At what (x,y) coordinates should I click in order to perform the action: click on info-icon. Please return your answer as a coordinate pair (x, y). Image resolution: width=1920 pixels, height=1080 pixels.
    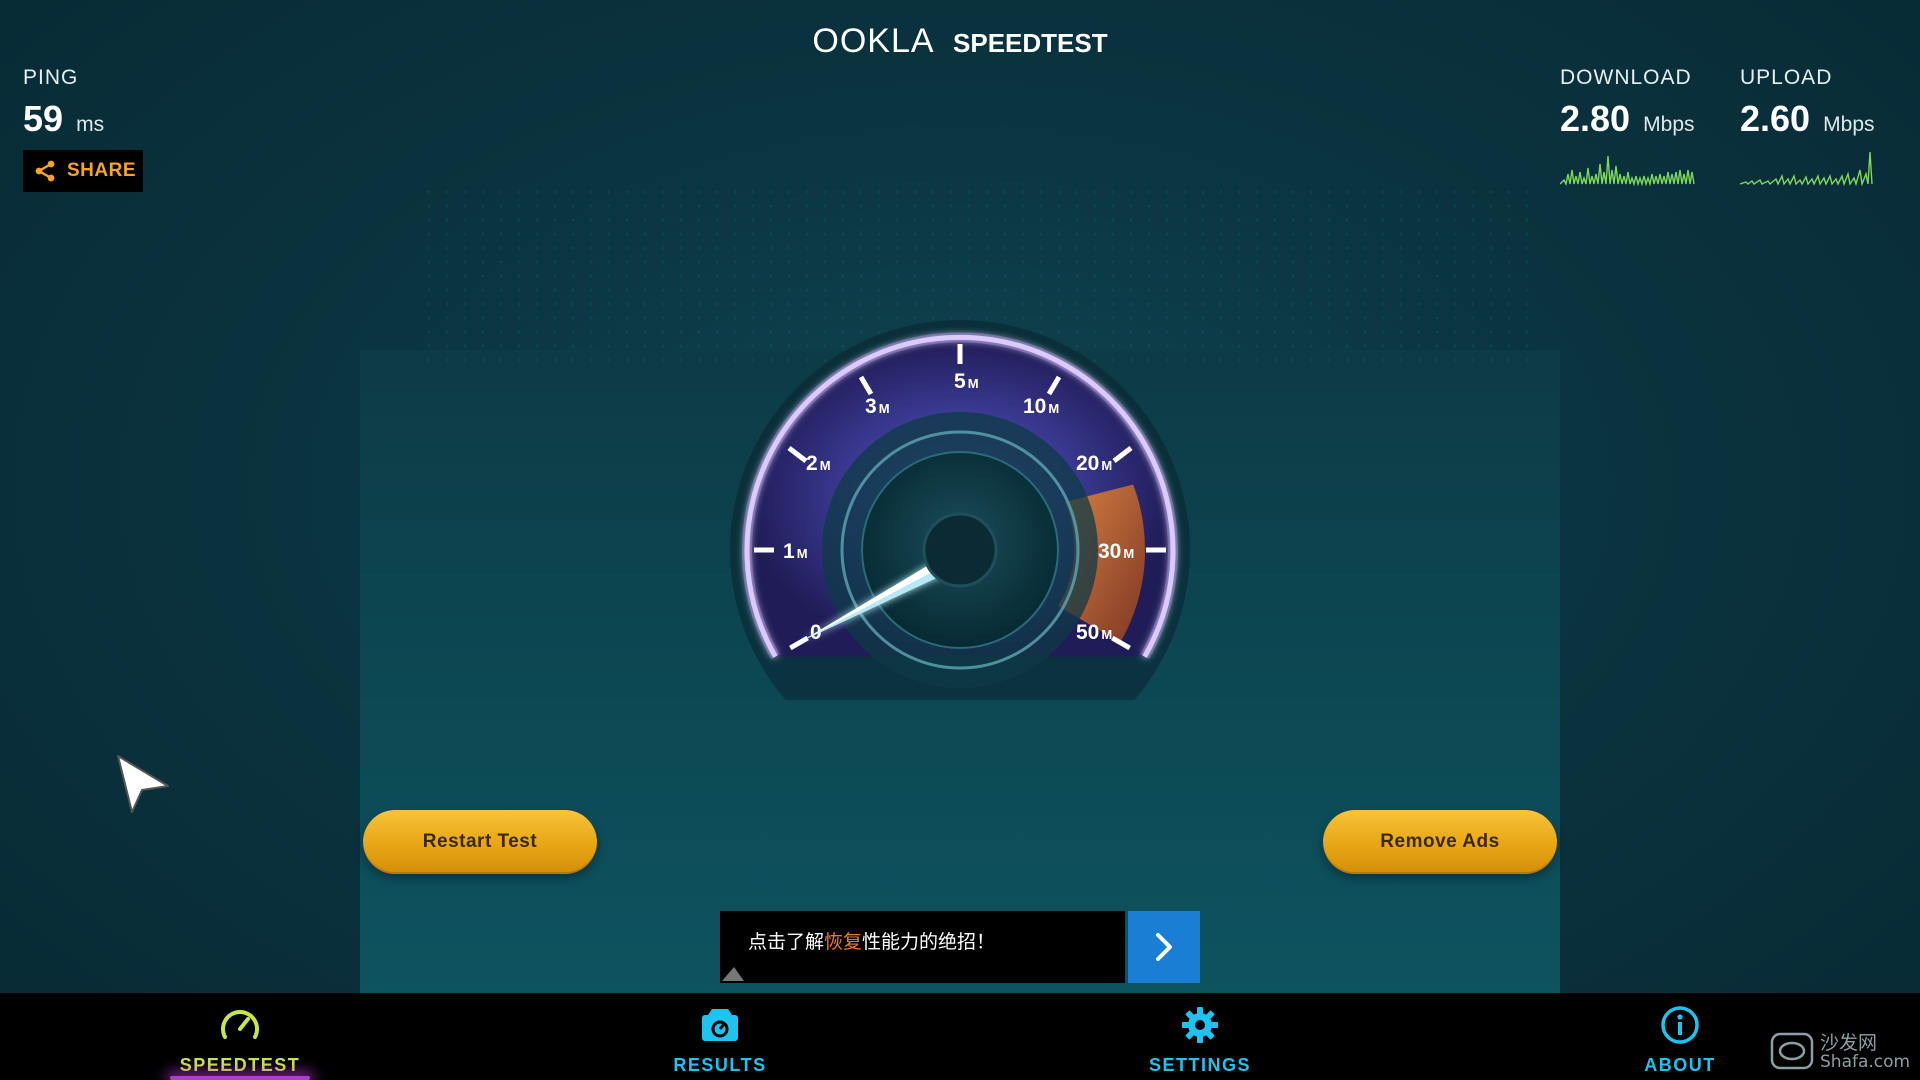
    Looking at the image, I should click on (1680, 1025).